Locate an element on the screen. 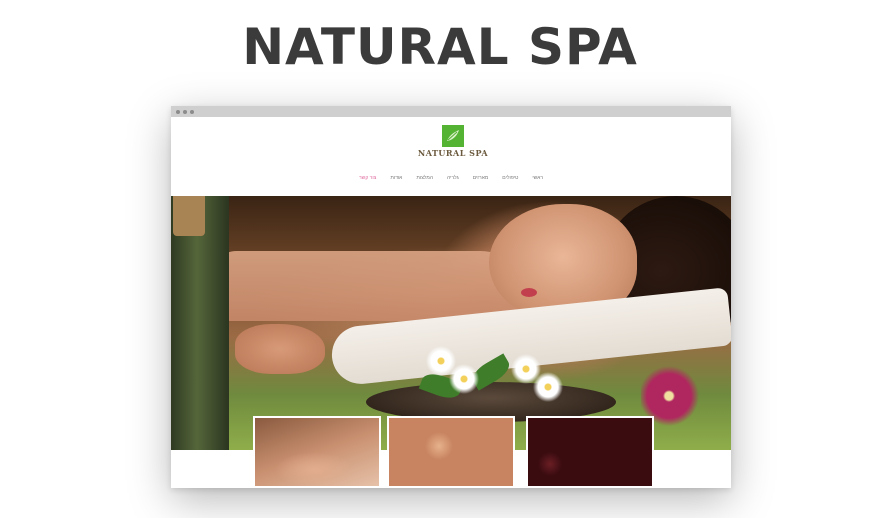 This screenshot has height=518, width=880. nav-item-treatments: טיפולים is located at coordinates (510, 178).